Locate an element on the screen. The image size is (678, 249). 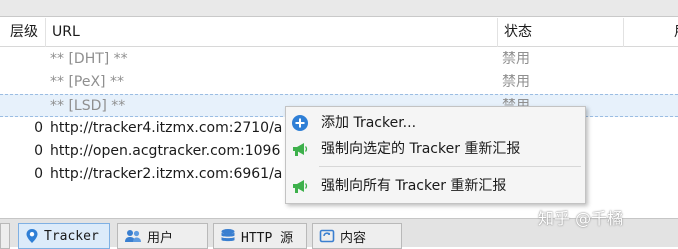
folder-refresh-icon is located at coordinates (327, 236).